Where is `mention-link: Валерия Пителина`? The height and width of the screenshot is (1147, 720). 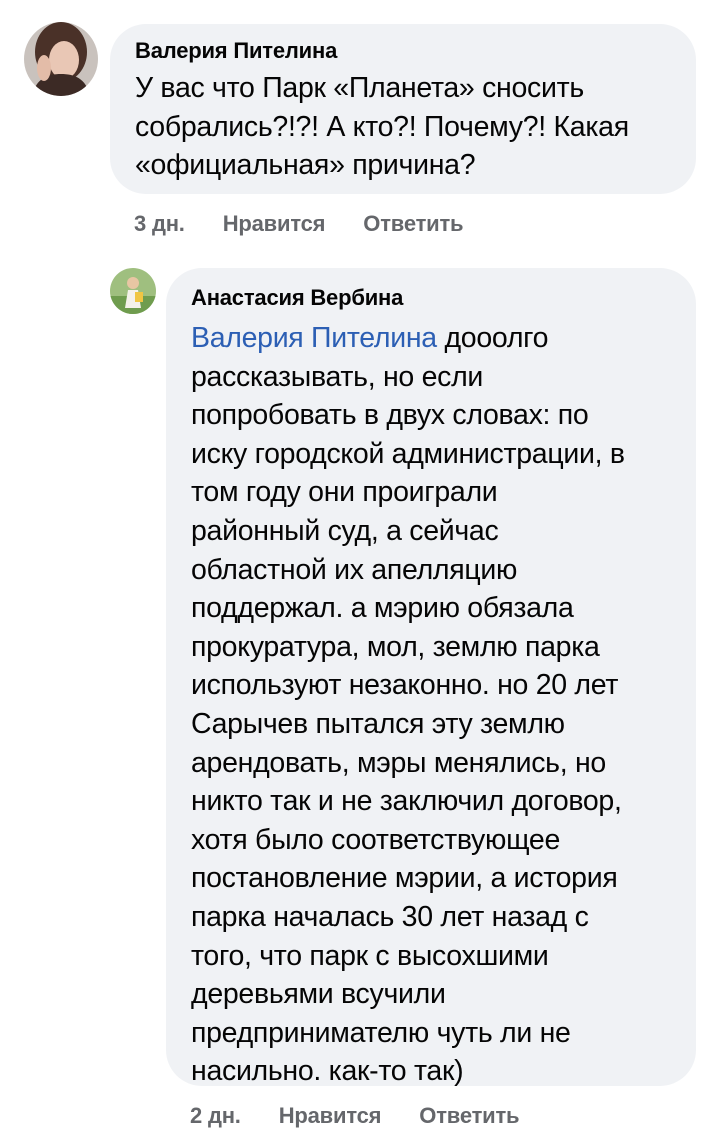
mention-link: Валерия Пителина is located at coordinates (314, 338).